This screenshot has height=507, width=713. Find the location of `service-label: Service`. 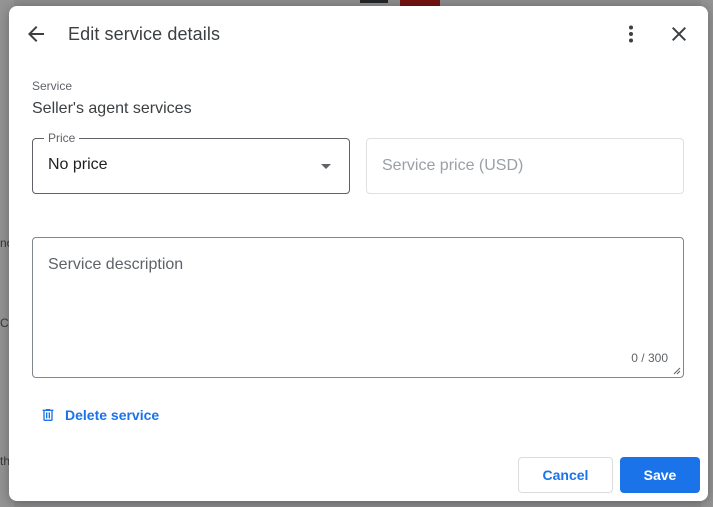

service-label: Service is located at coordinates (52, 86).